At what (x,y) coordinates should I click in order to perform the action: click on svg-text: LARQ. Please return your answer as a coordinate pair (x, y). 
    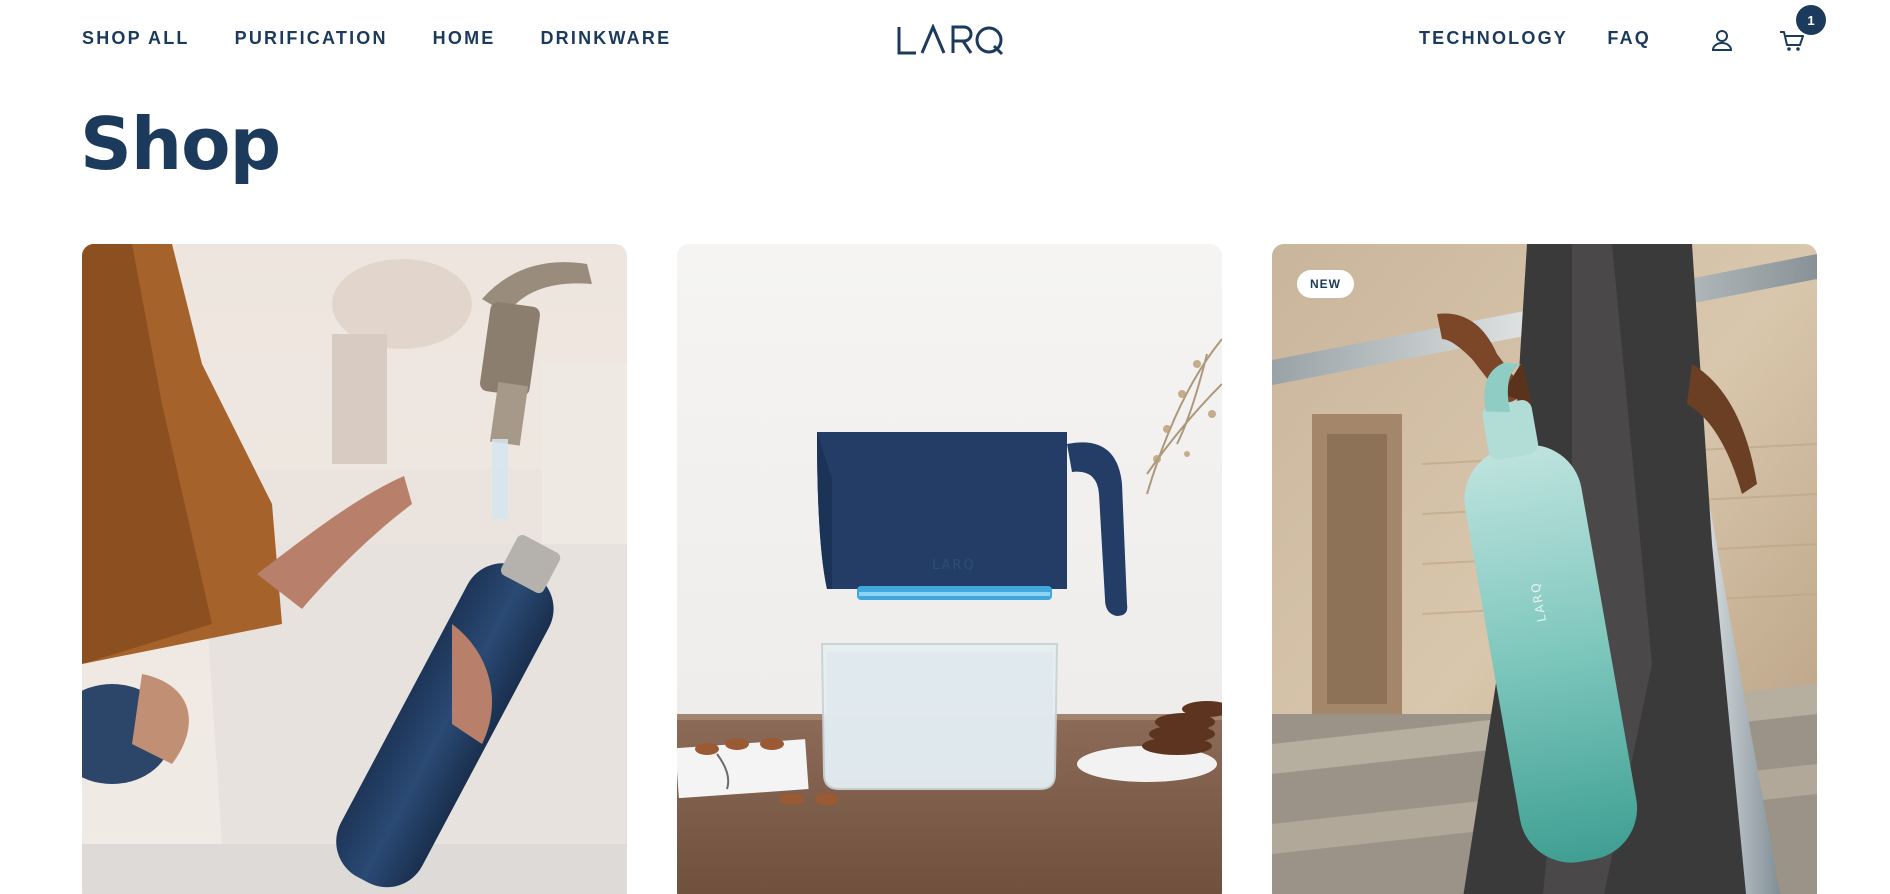
    Looking at the image, I should click on (954, 565).